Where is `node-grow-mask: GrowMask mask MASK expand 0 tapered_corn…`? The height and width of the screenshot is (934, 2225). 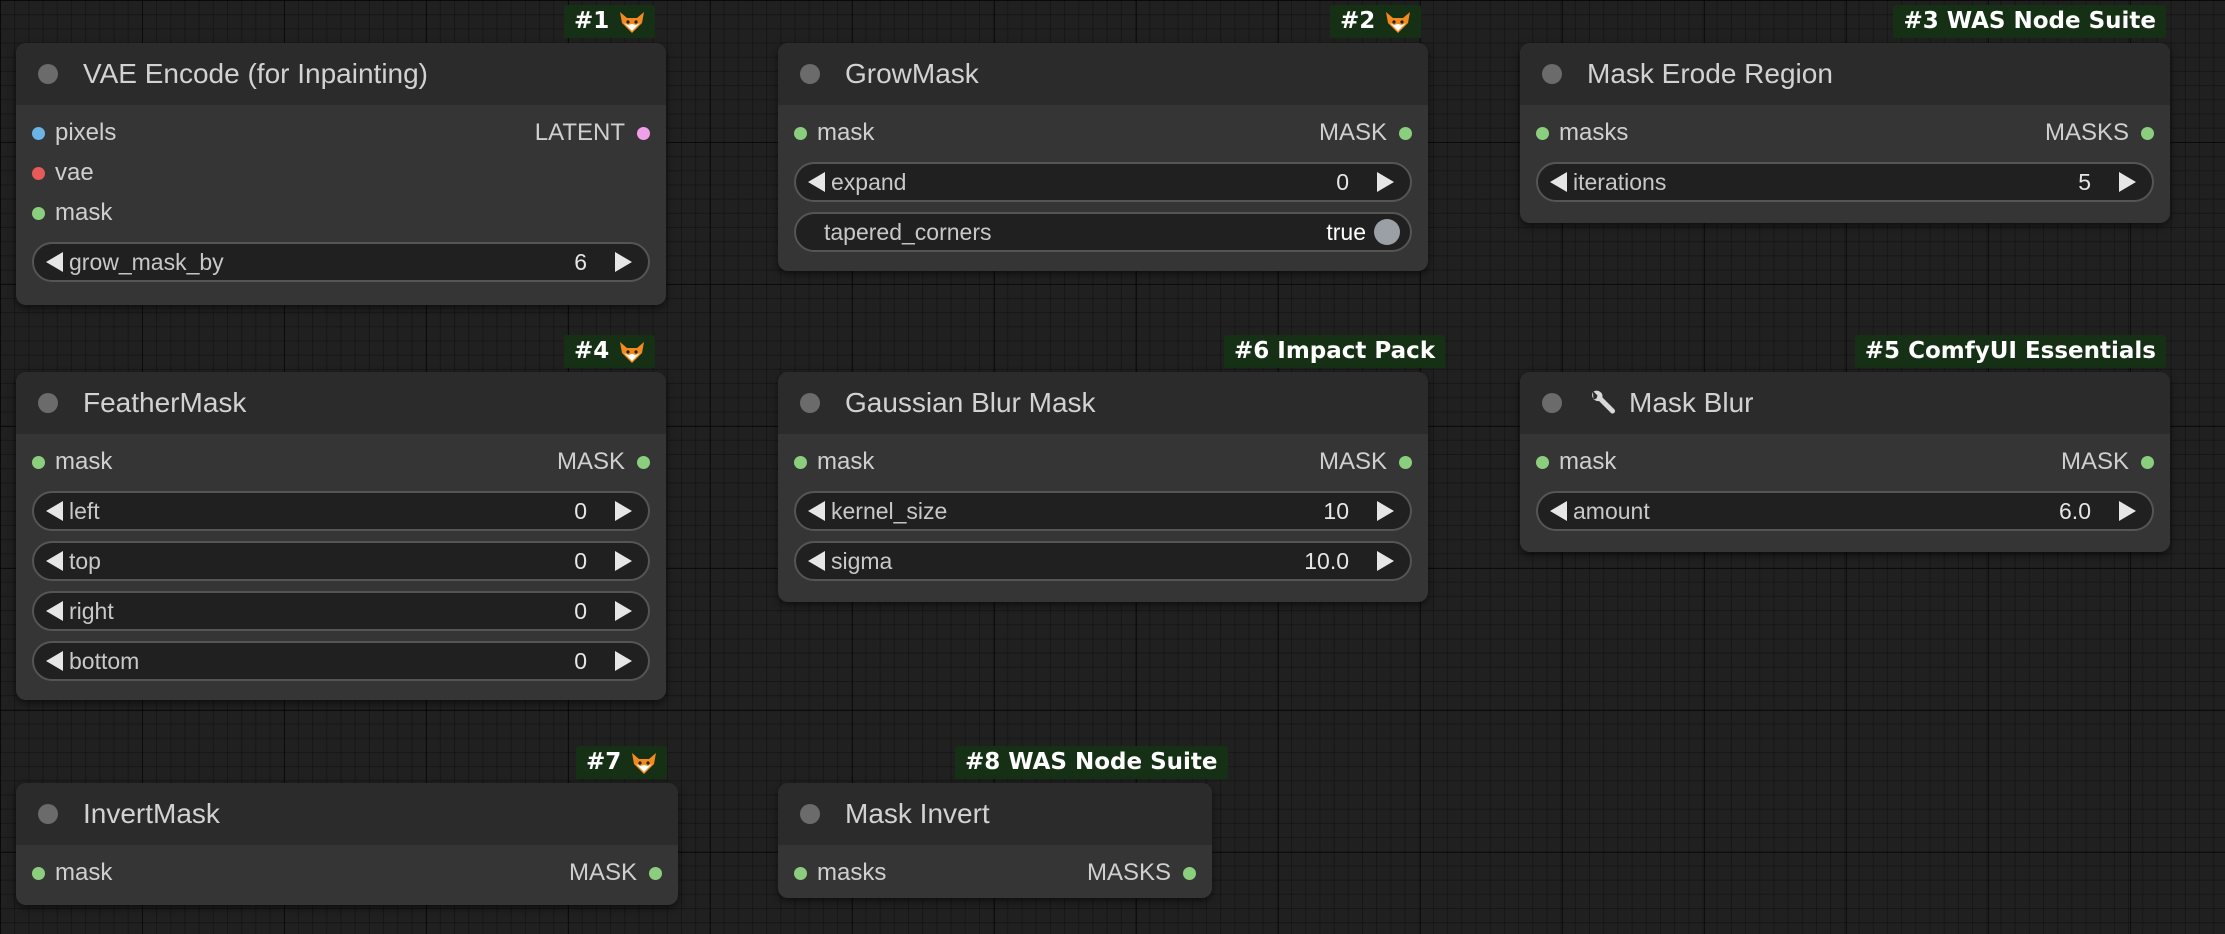
node-grow-mask: GrowMask mask MASK expand 0 tapered_corn… is located at coordinates (1103, 157).